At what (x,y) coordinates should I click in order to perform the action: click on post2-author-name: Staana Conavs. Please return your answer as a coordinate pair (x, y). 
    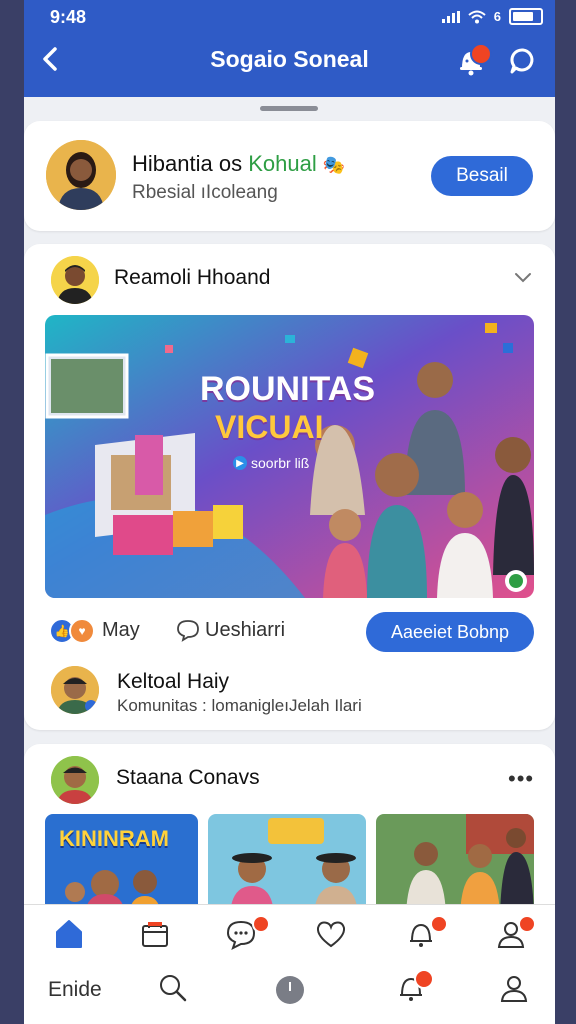
    Looking at the image, I should click on (188, 778).